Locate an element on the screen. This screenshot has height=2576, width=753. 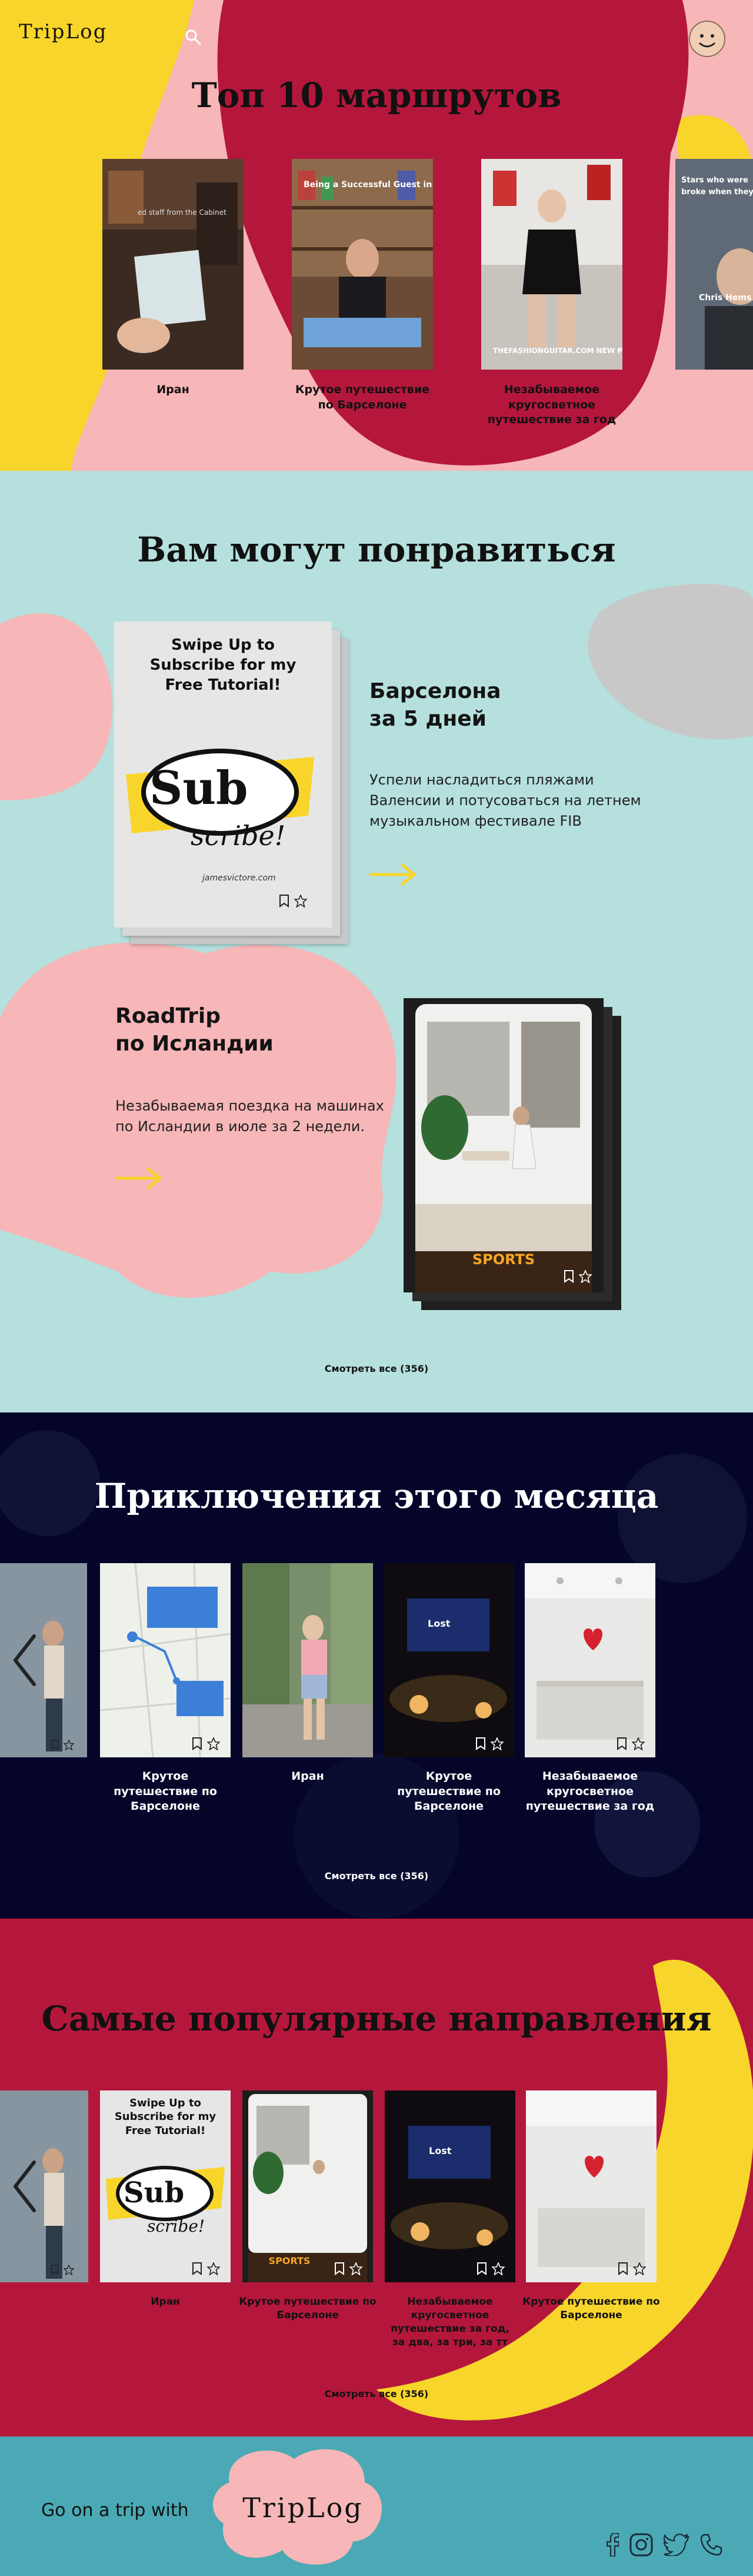
popular-card-image: Lost is located at coordinates (450, 2186).